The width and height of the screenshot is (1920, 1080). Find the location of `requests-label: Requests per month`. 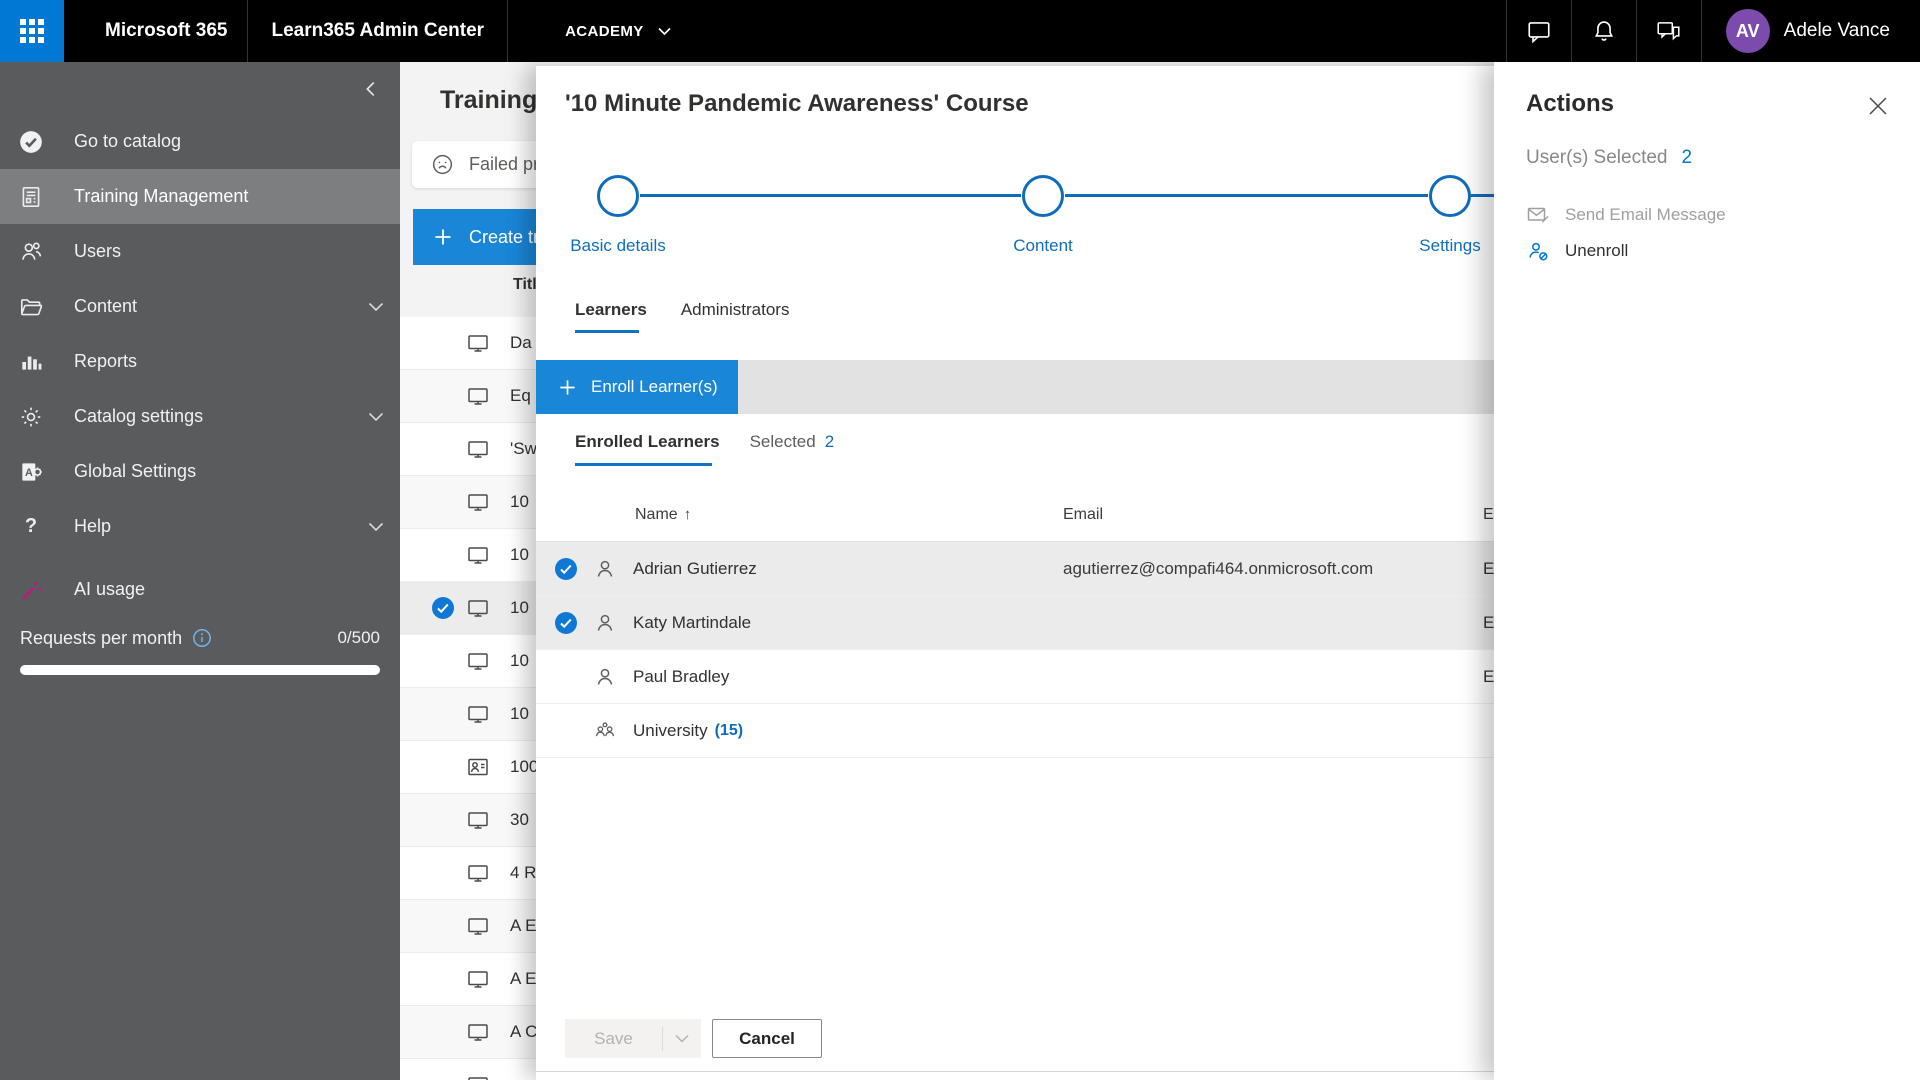

requests-label: Requests per month is located at coordinates (101, 637).